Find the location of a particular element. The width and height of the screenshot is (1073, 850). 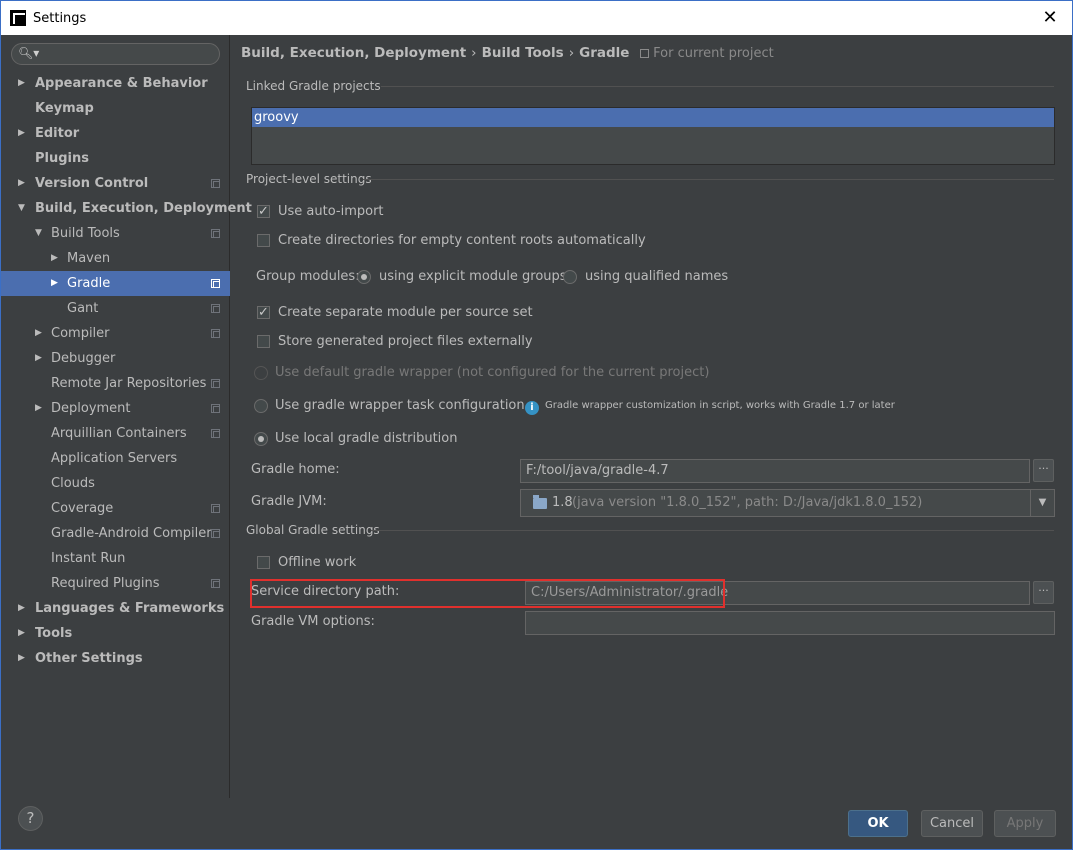

sidebar-item-required-plugins: Required Plugins is located at coordinates (115, 583).